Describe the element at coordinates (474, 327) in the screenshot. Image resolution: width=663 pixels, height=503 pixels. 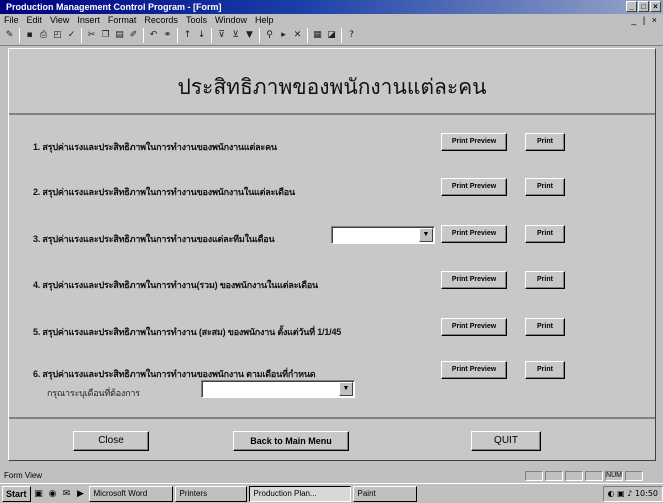
I see `report-5-preview-button: Print Preview` at that location.